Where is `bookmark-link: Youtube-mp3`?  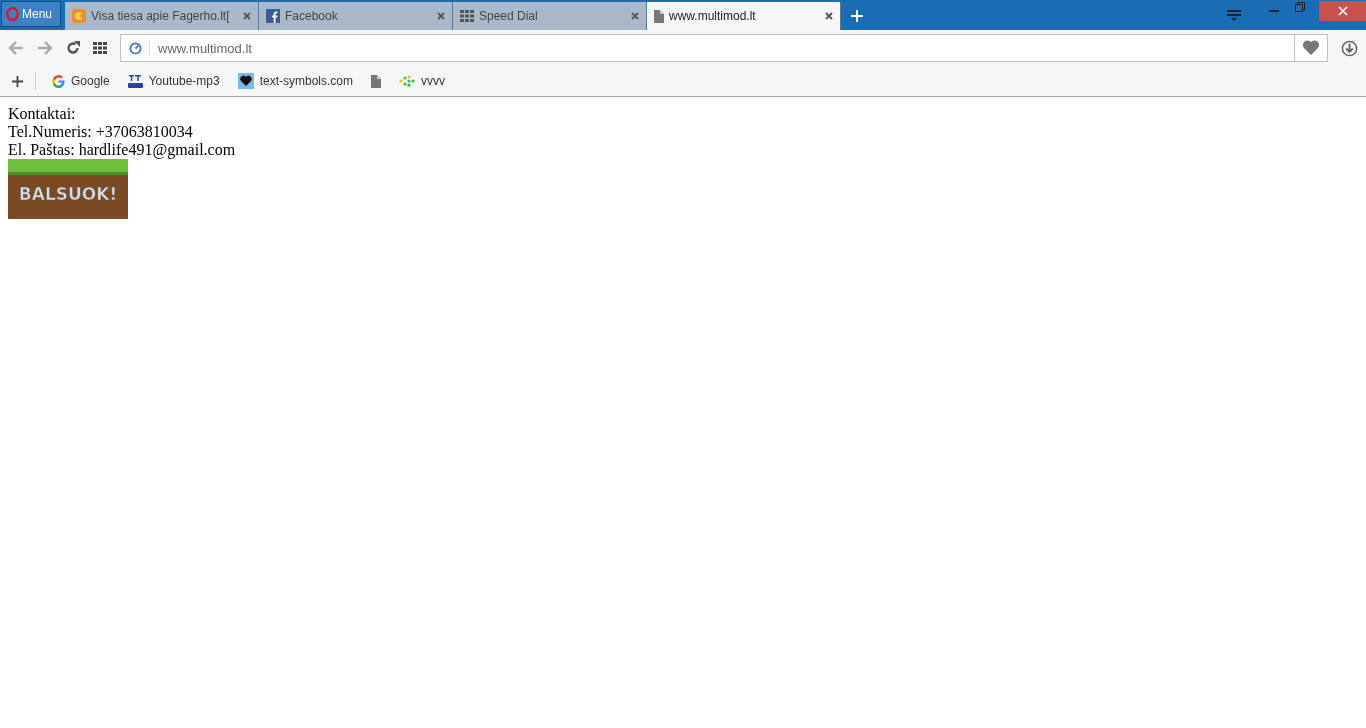
bookmark-link: Youtube-mp3 is located at coordinates (173, 81).